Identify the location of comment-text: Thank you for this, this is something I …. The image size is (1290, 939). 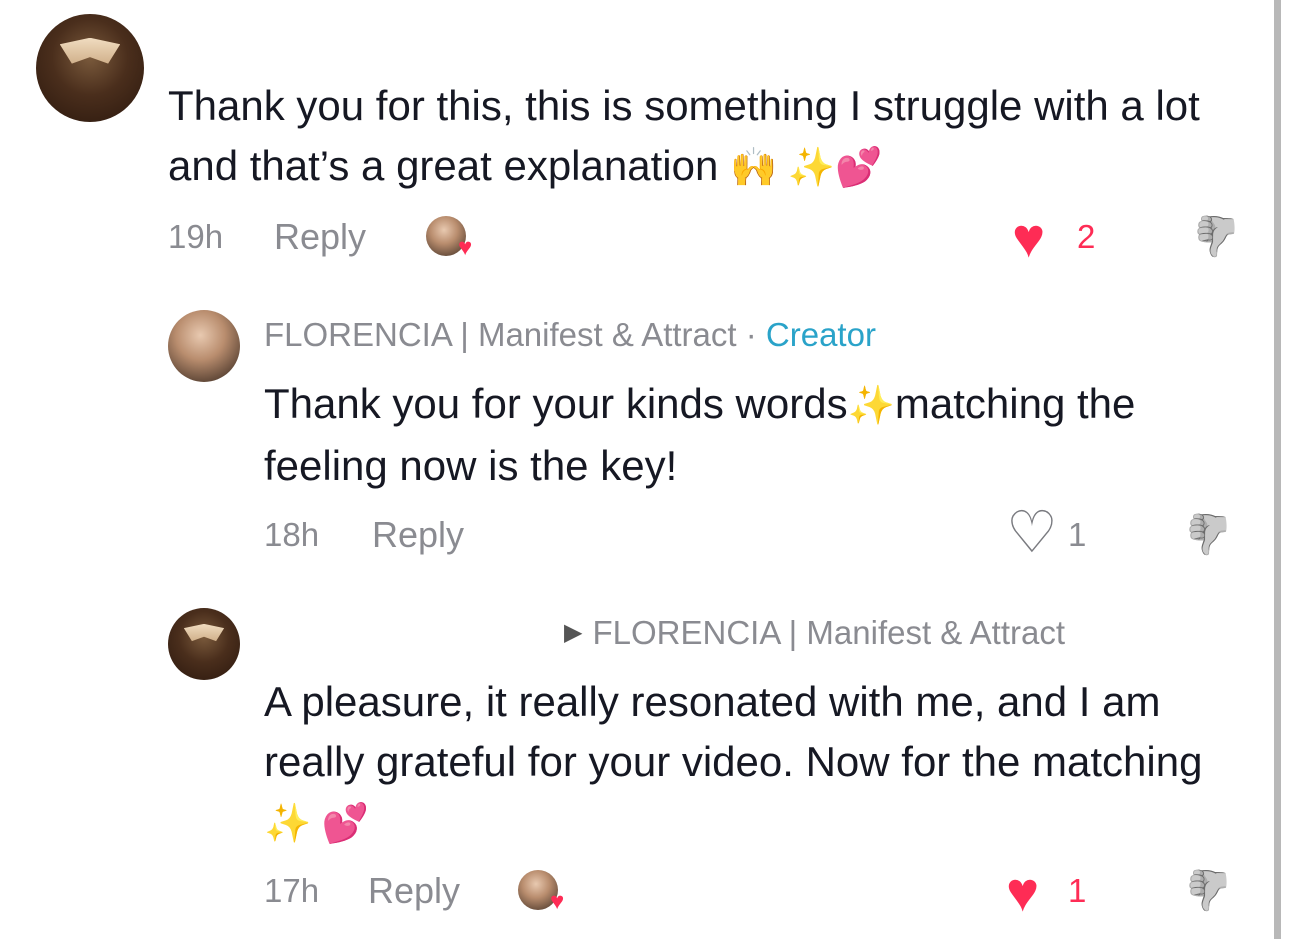
(684, 135).